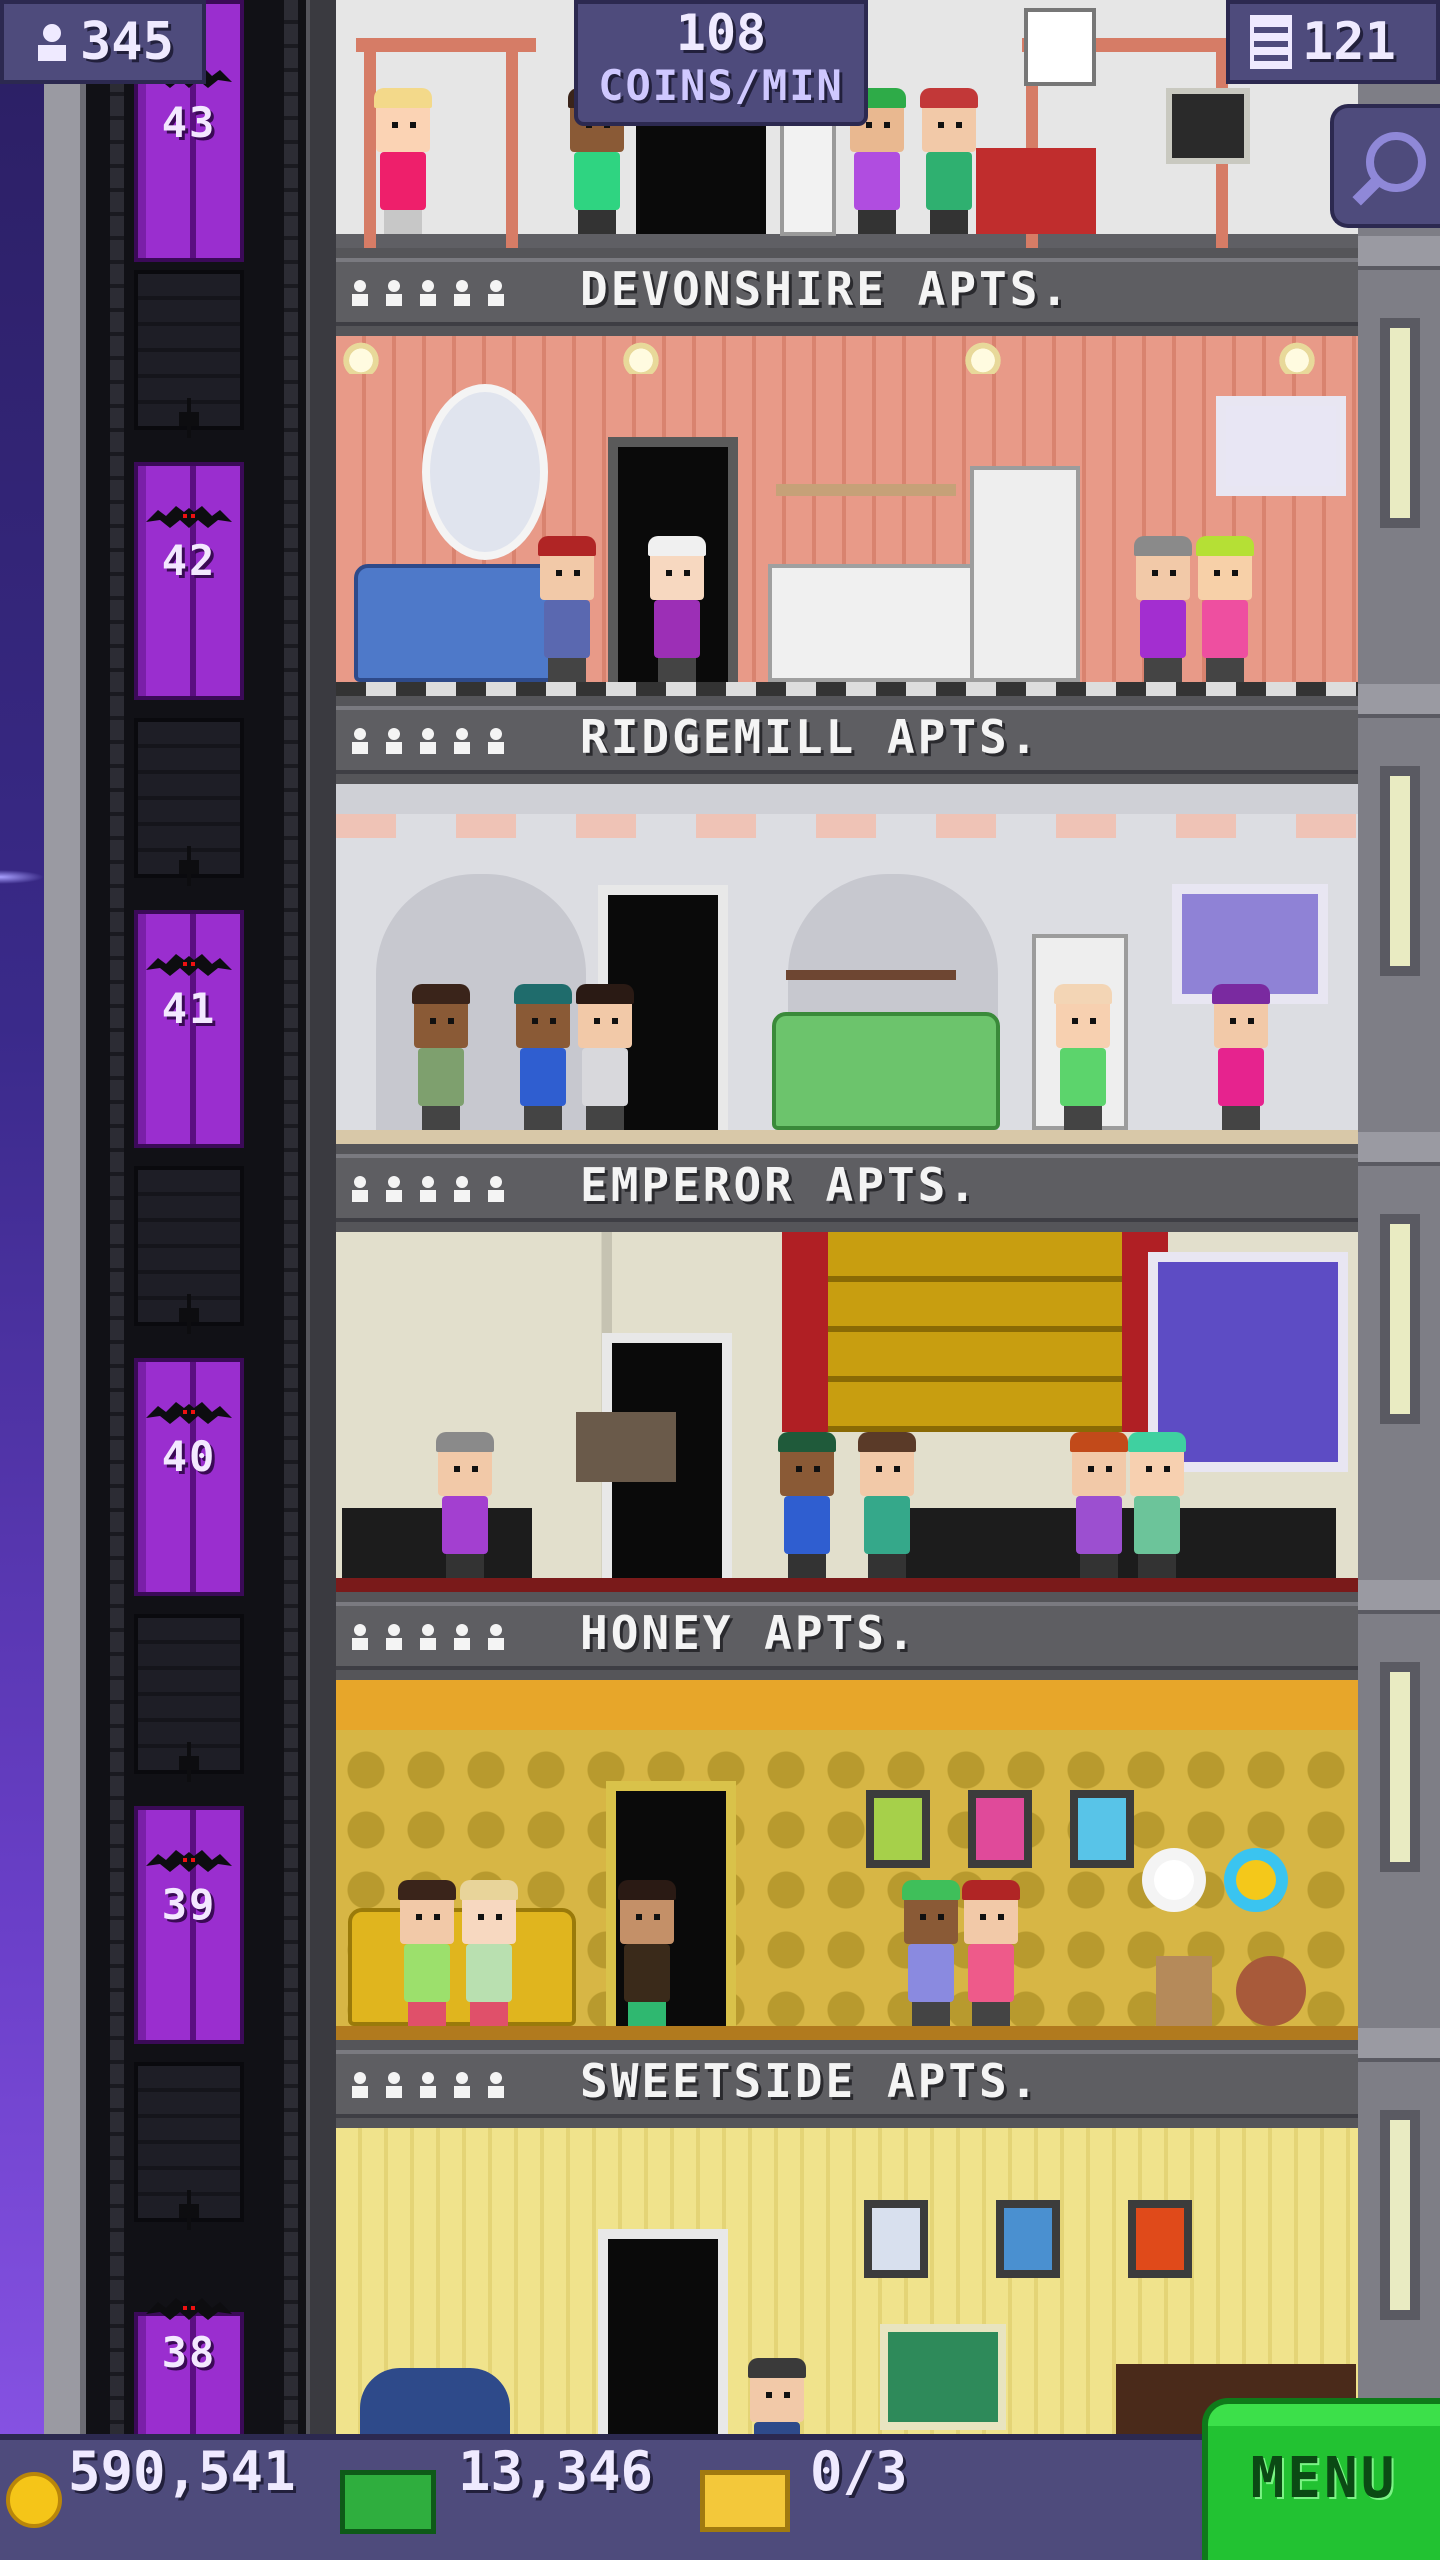 The height and width of the screenshot is (2560, 1440). I want to click on floor-nameplate: SWEETSIDE APTS., so click(847, 2084).